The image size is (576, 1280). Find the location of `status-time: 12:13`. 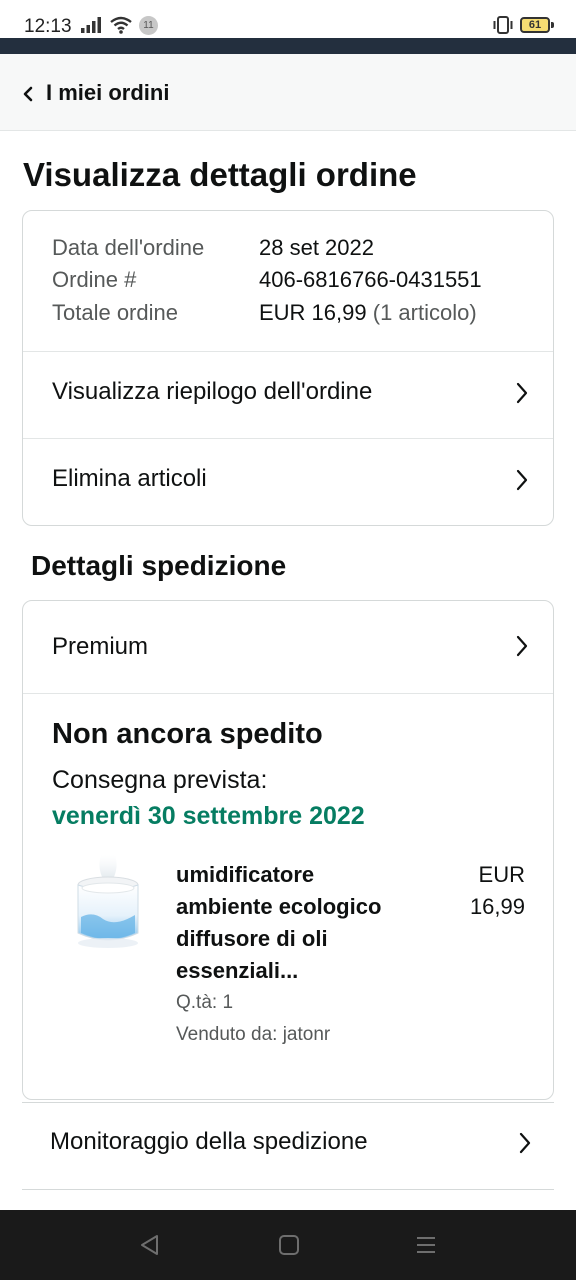

status-time: 12:13 is located at coordinates (48, 26).